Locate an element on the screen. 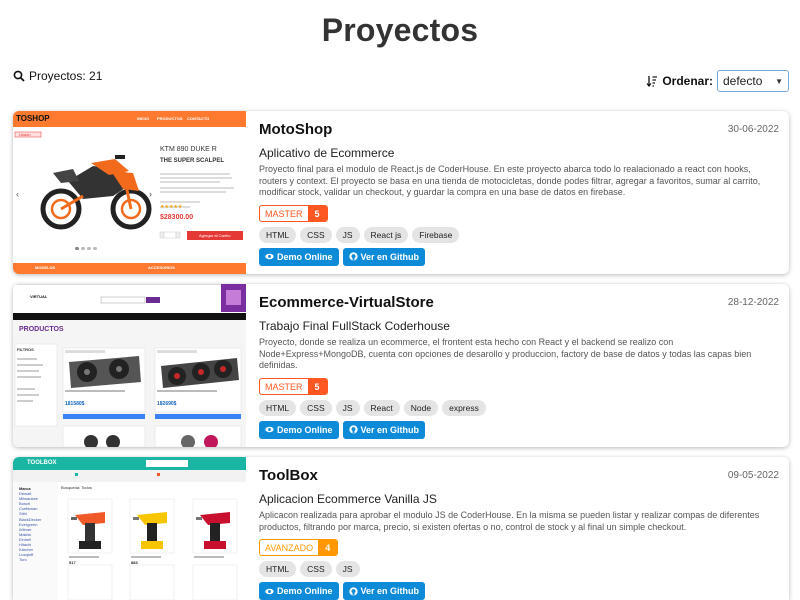  thumb-heading: Busqueda: Todos is located at coordinates (76, 487).